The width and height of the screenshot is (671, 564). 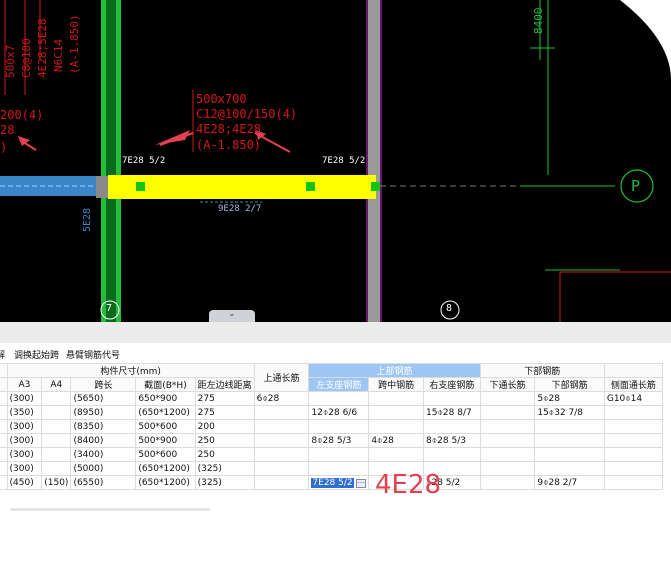 What do you see at coordinates (144, 161) in the screenshot?
I see `beam-top-left-label: 7E28 5/2` at bounding box center [144, 161].